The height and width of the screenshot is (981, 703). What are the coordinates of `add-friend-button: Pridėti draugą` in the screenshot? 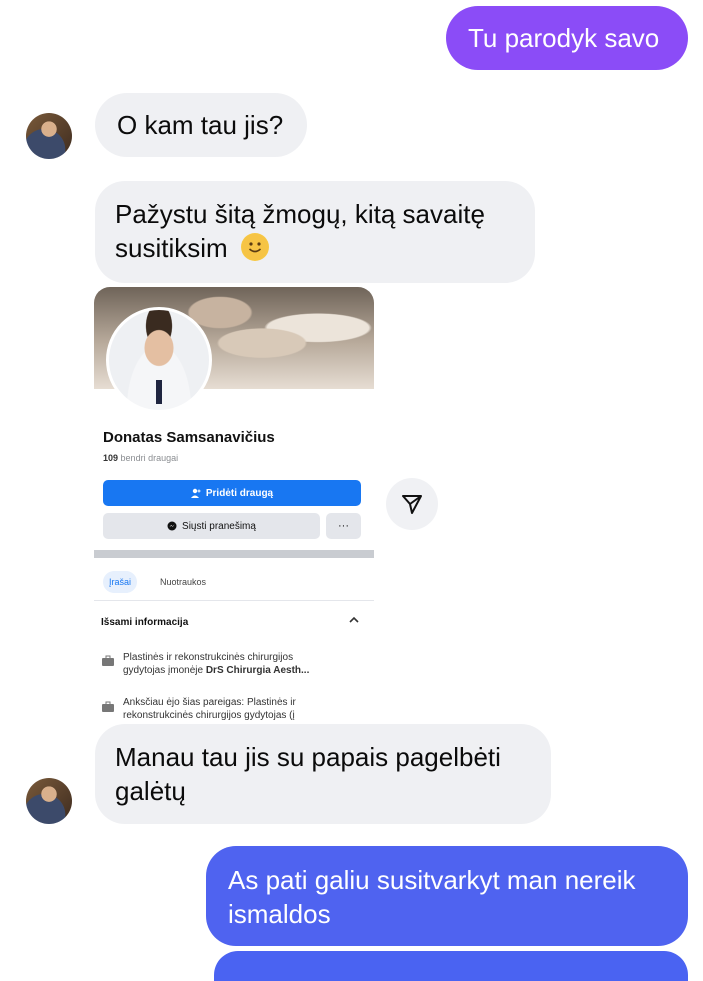 It's located at (232, 493).